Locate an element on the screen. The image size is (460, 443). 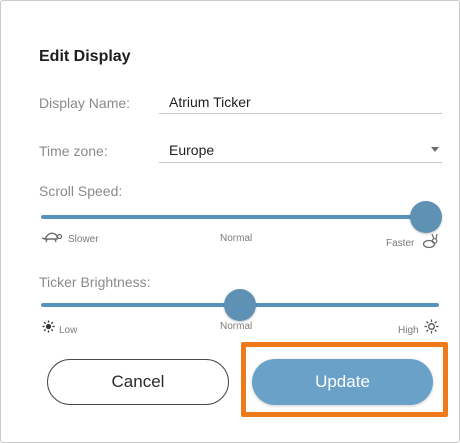
brightness-mid-label: Normal is located at coordinates (236, 326).